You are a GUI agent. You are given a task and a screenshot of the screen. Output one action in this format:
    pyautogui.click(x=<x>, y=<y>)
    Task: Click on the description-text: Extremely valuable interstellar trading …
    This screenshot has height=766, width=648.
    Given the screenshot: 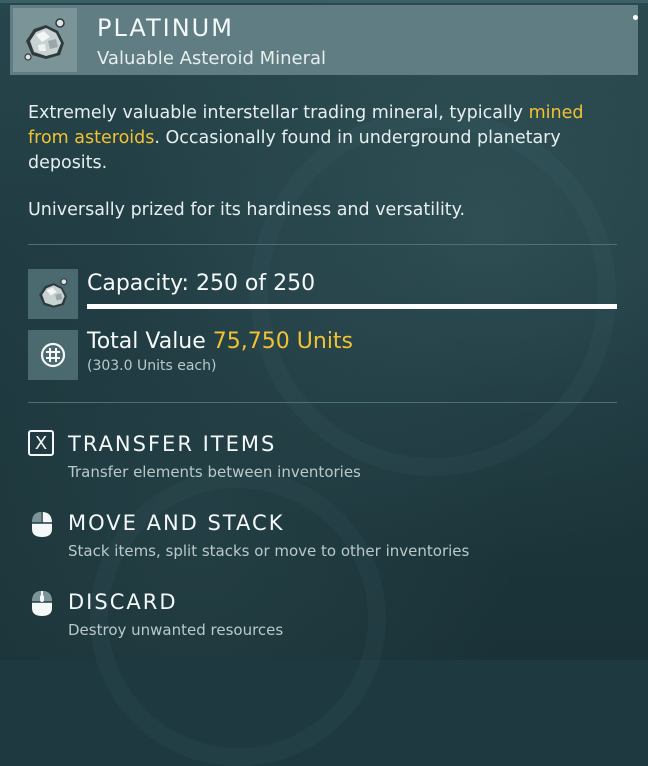 What is the action you would take?
    pyautogui.click(x=278, y=113)
    